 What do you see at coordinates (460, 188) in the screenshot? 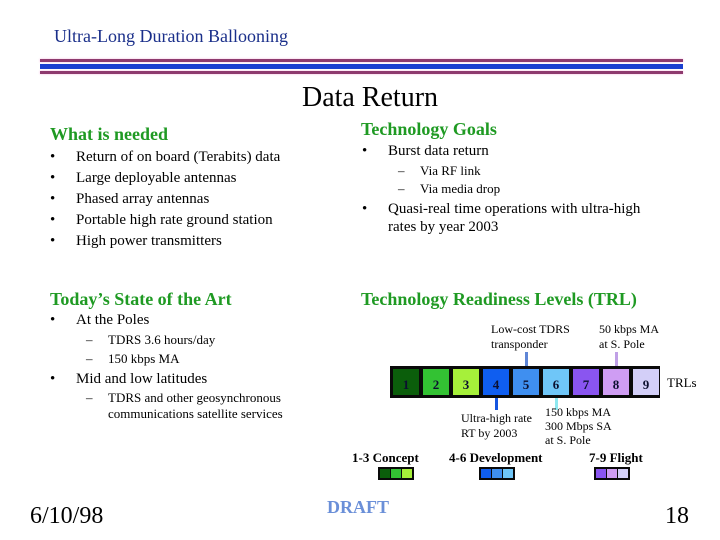
I see `goal-sub-media-drop: Via media drop` at bounding box center [460, 188].